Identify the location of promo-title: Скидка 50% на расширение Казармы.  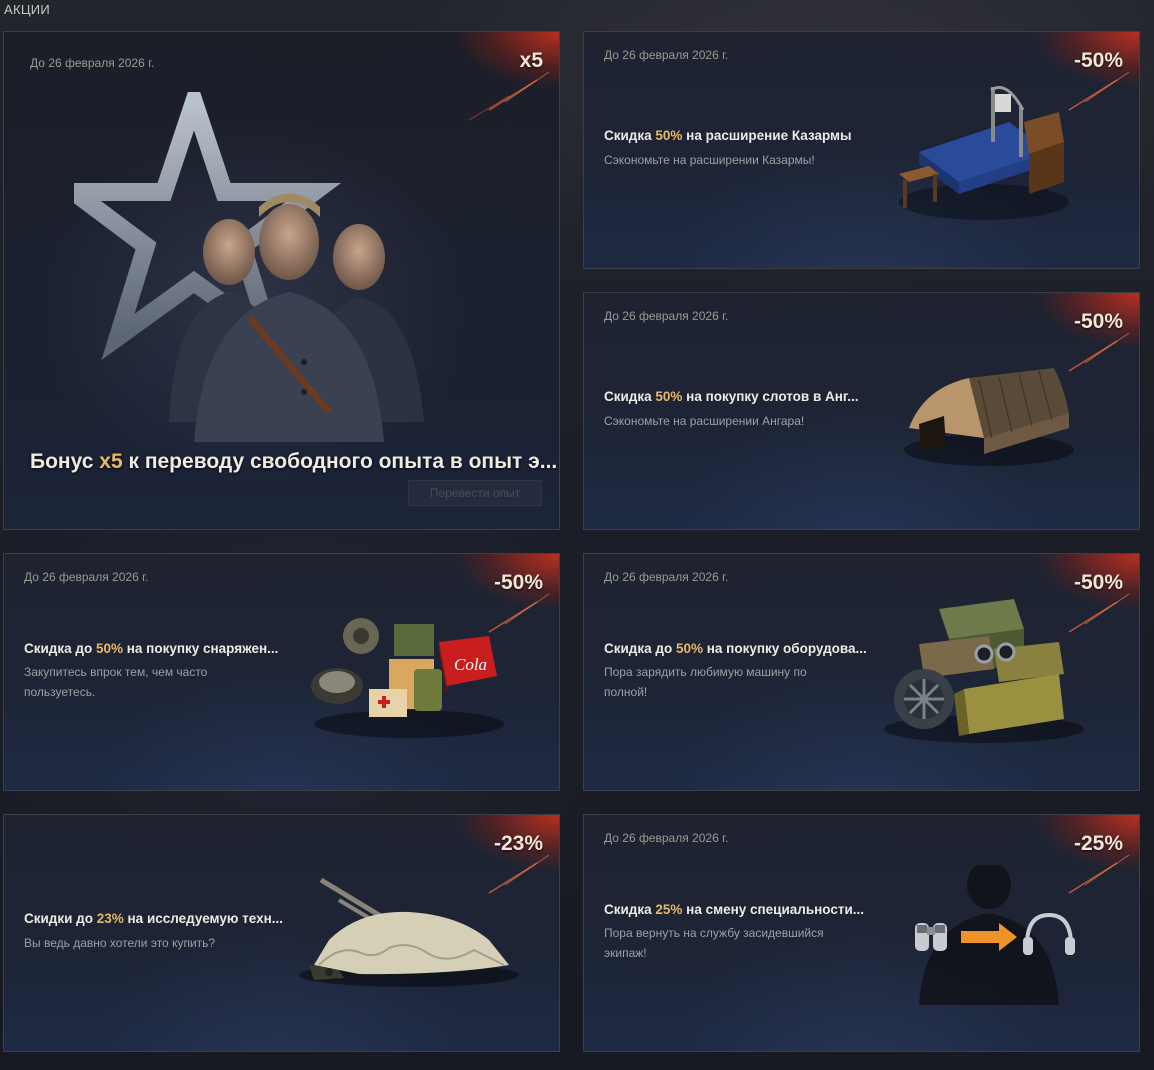
(728, 135).